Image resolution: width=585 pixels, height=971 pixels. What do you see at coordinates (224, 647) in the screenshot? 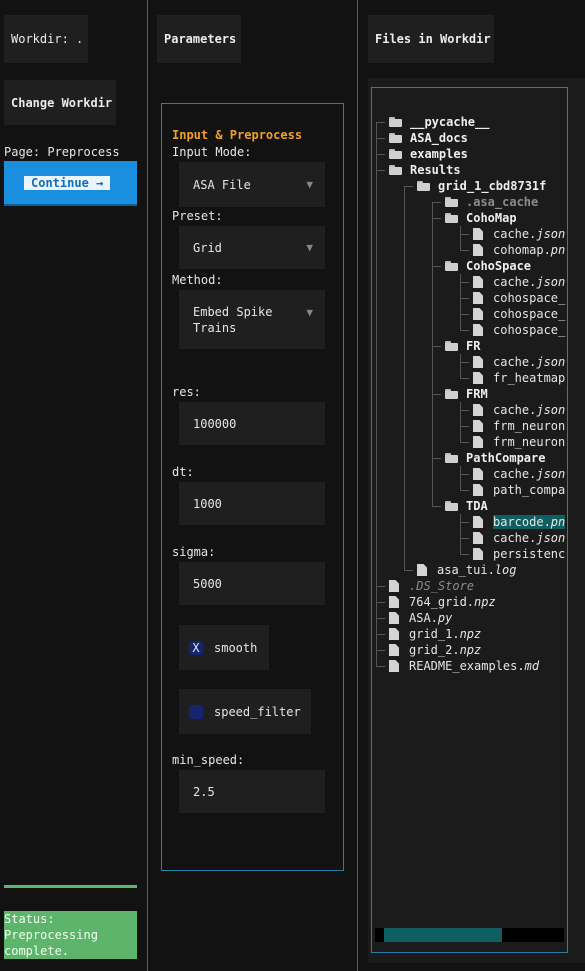
I see `smooth-checkbox: X smooth` at bounding box center [224, 647].